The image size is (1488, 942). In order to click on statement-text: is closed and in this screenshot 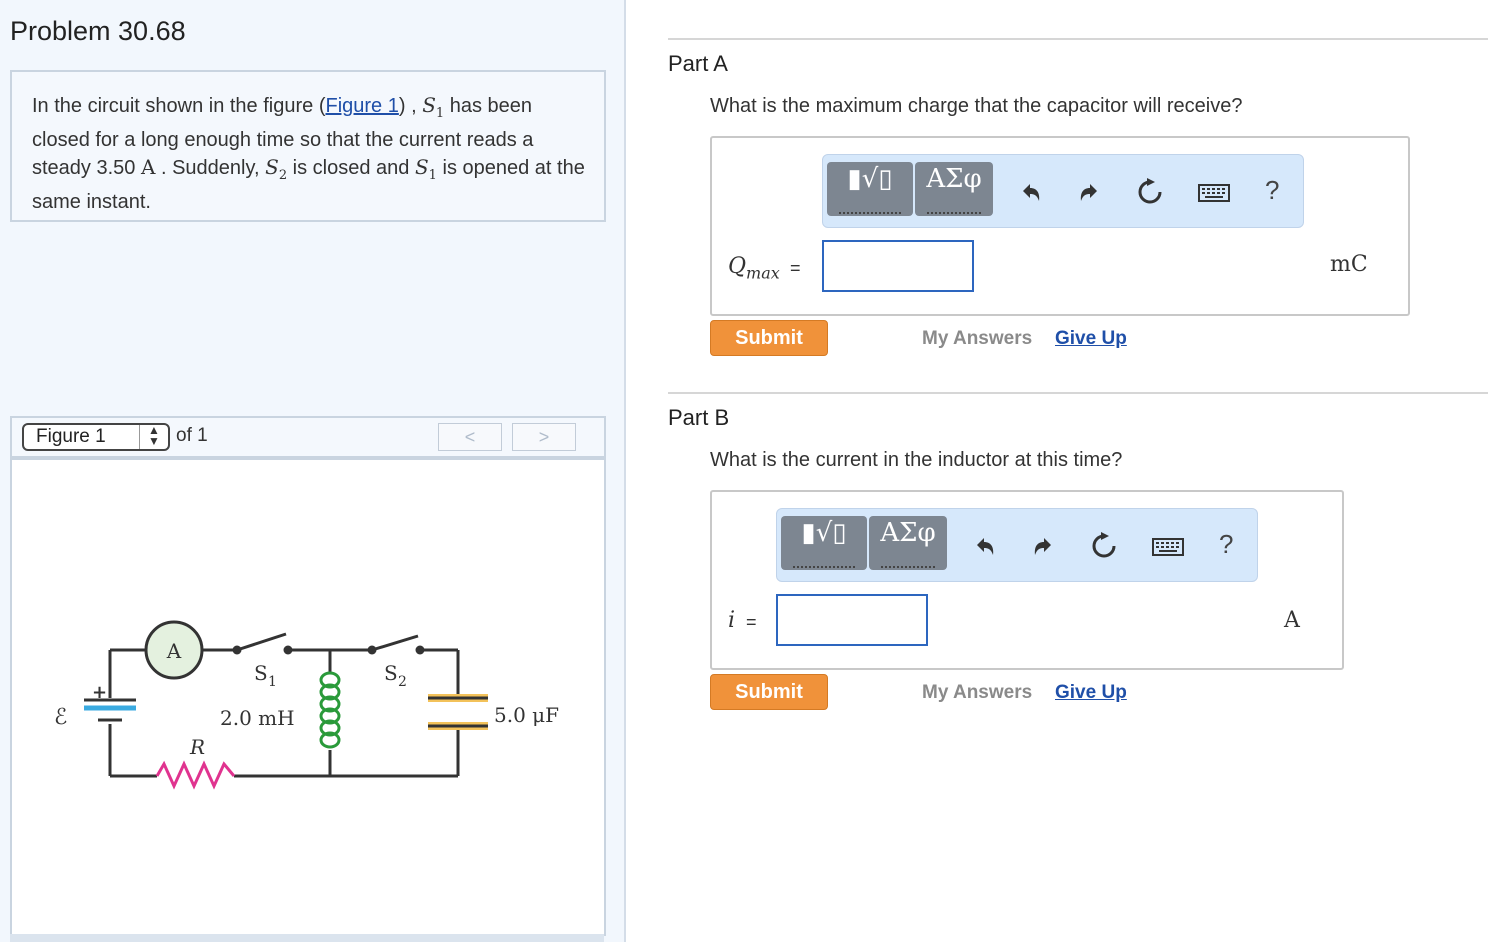, I will do `click(351, 168)`.